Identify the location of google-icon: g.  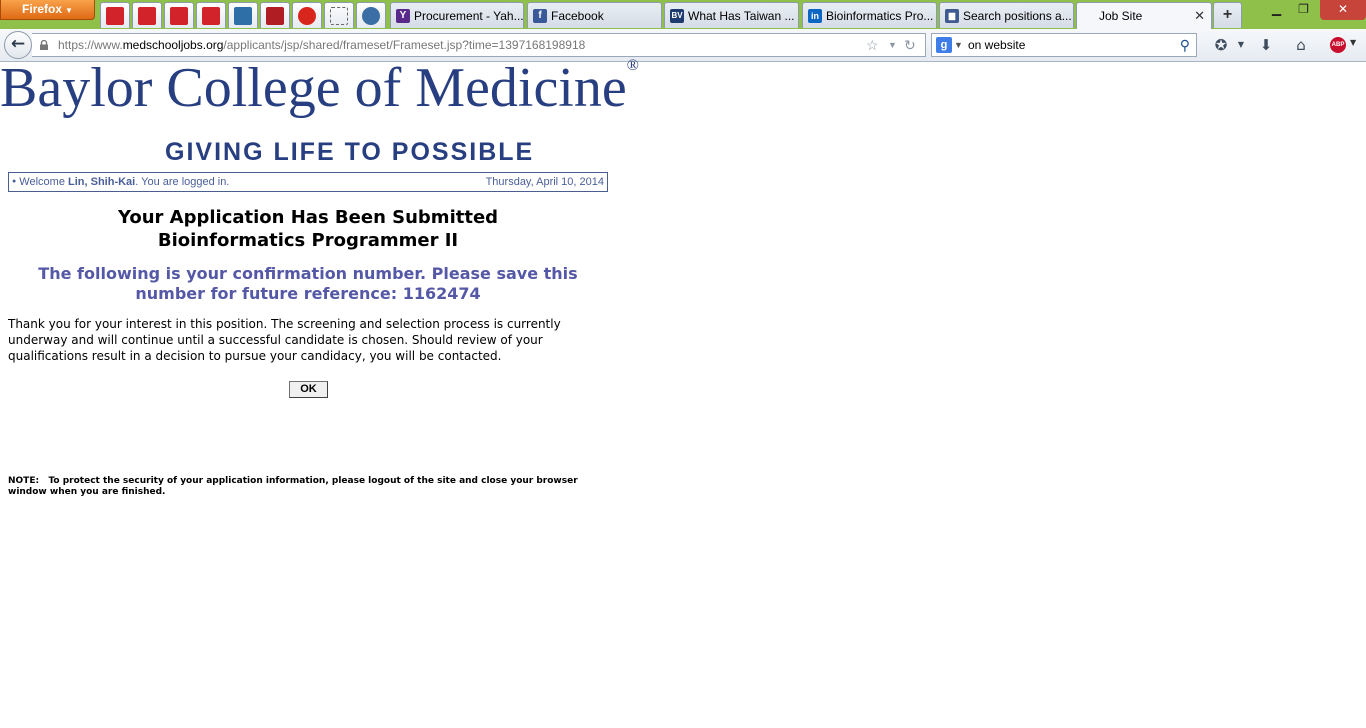
(944, 45).